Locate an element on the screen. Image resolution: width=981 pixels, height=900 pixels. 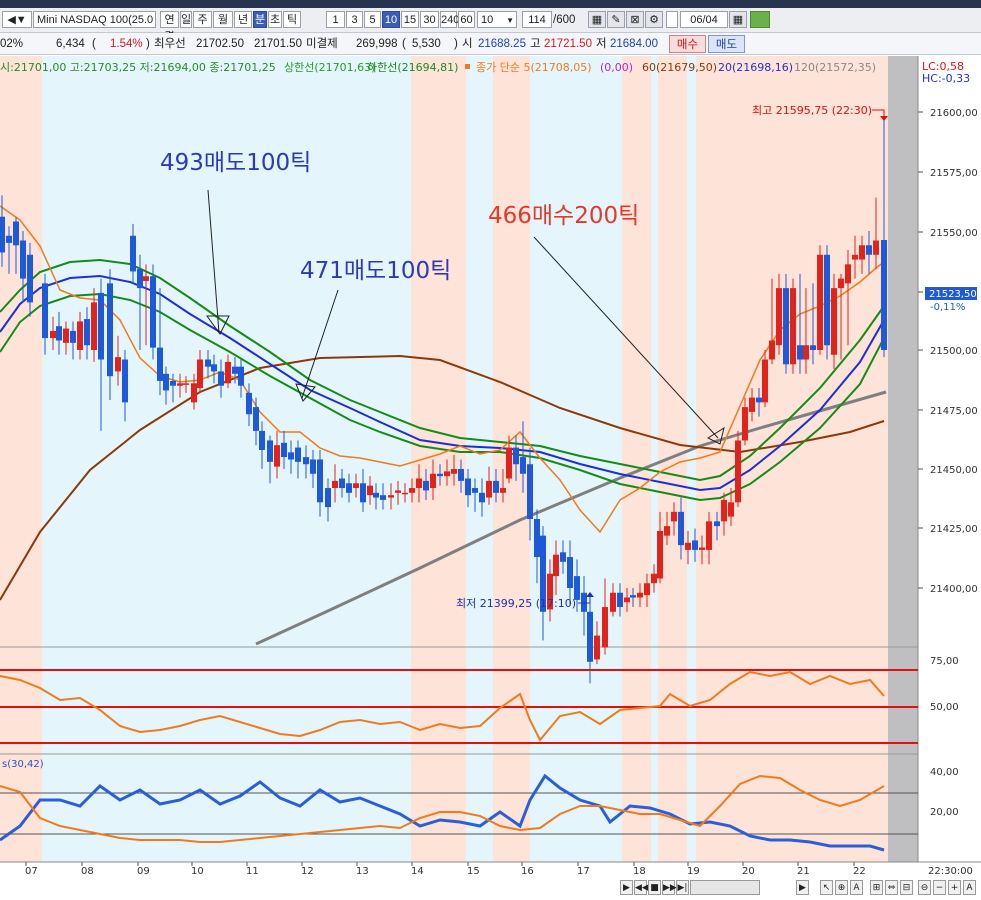
zoom-out-icon: ⊖ is located at coordinates (924, 887).